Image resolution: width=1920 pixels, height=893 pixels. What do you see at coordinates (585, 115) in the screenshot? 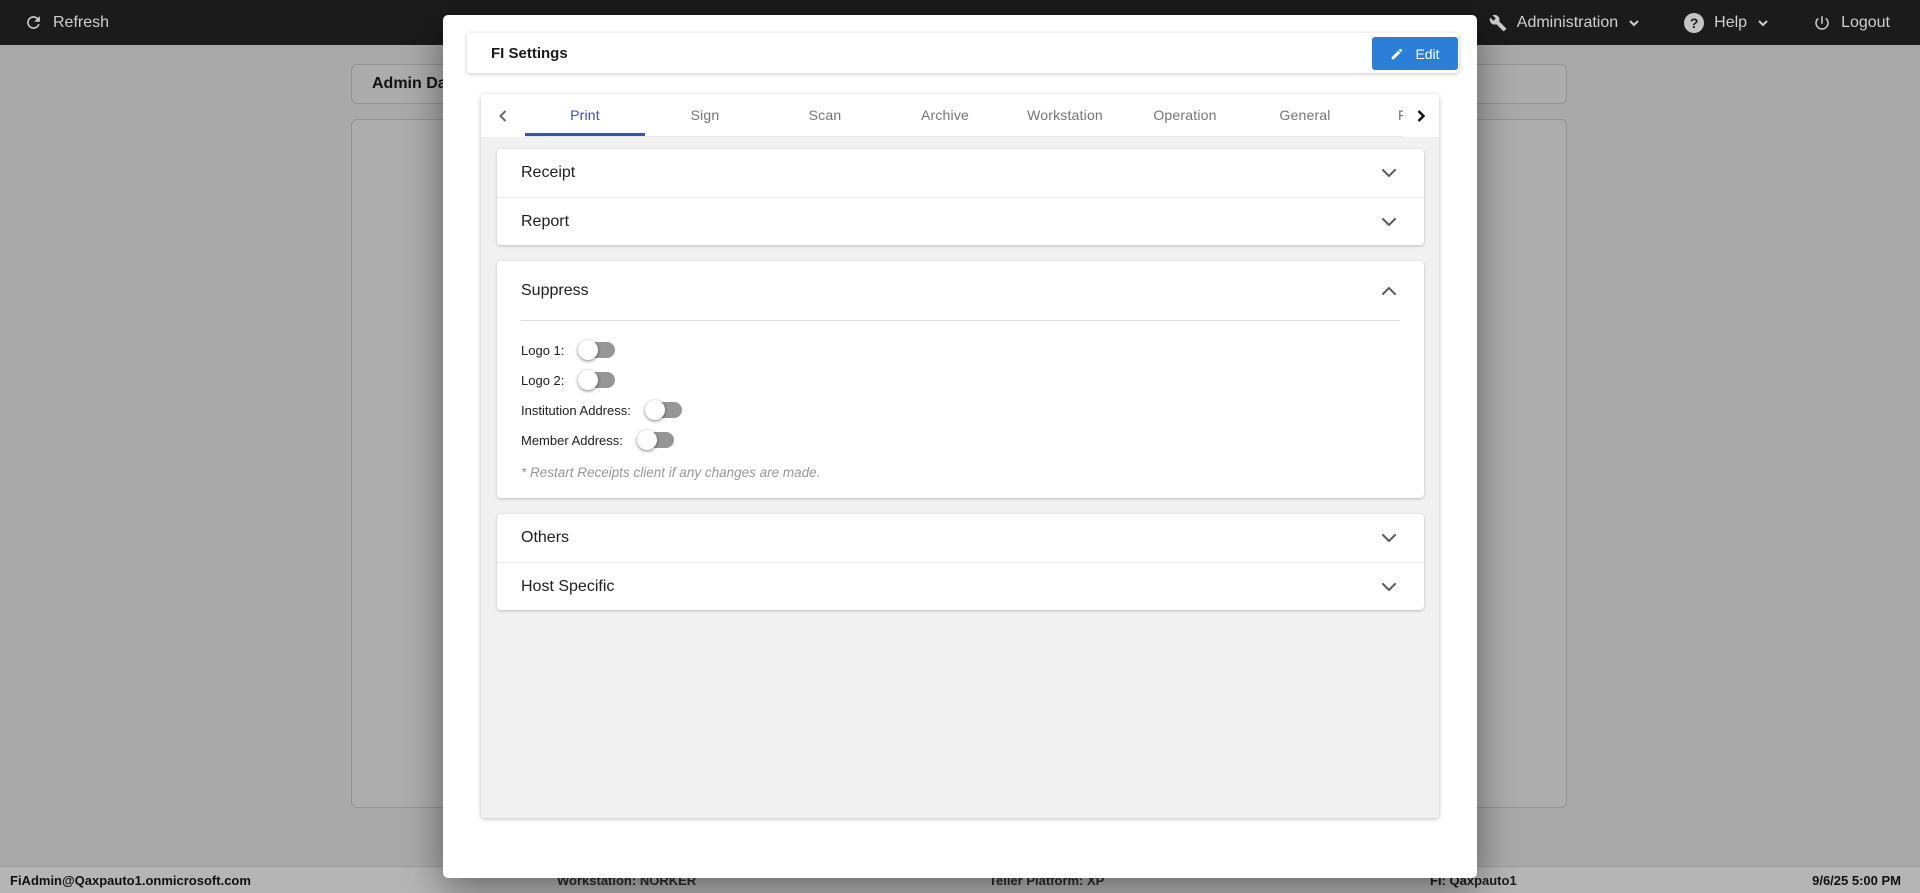
I see `tab-print: Print` at bounding box center [585, 115].